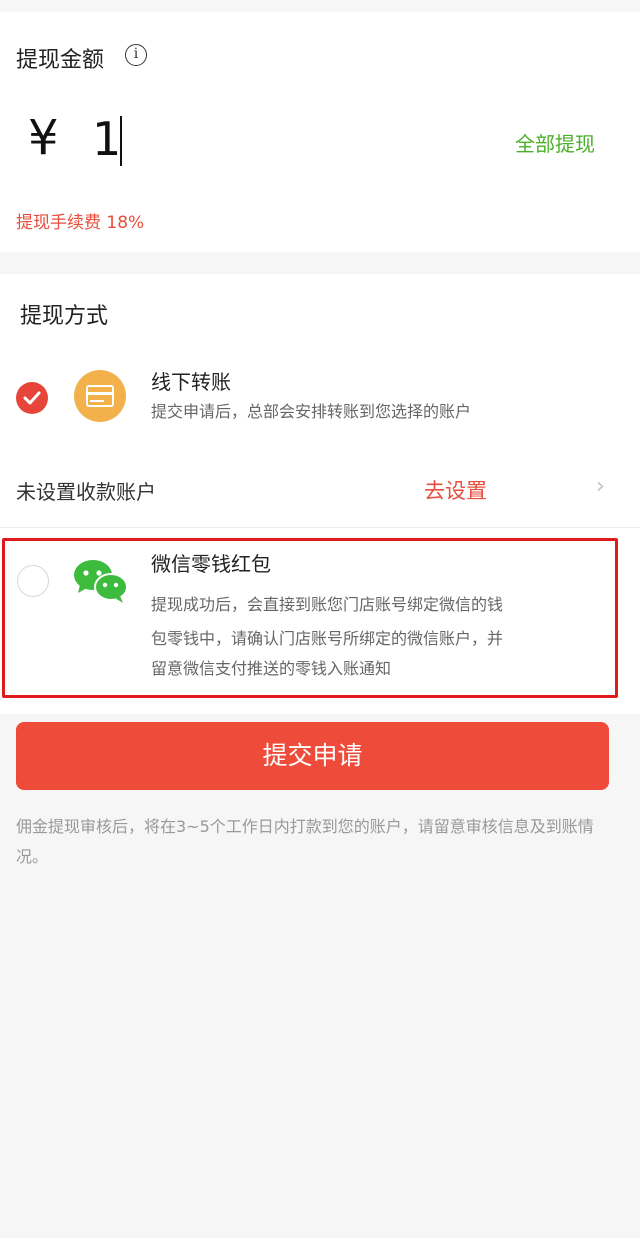 Image resolution: width=640 pixels, height=1238 pixels. What do you see at coordinates (312, 756) in the screenshot?
I see `submit-button: 提交申请` at bounding box center [312, 756].